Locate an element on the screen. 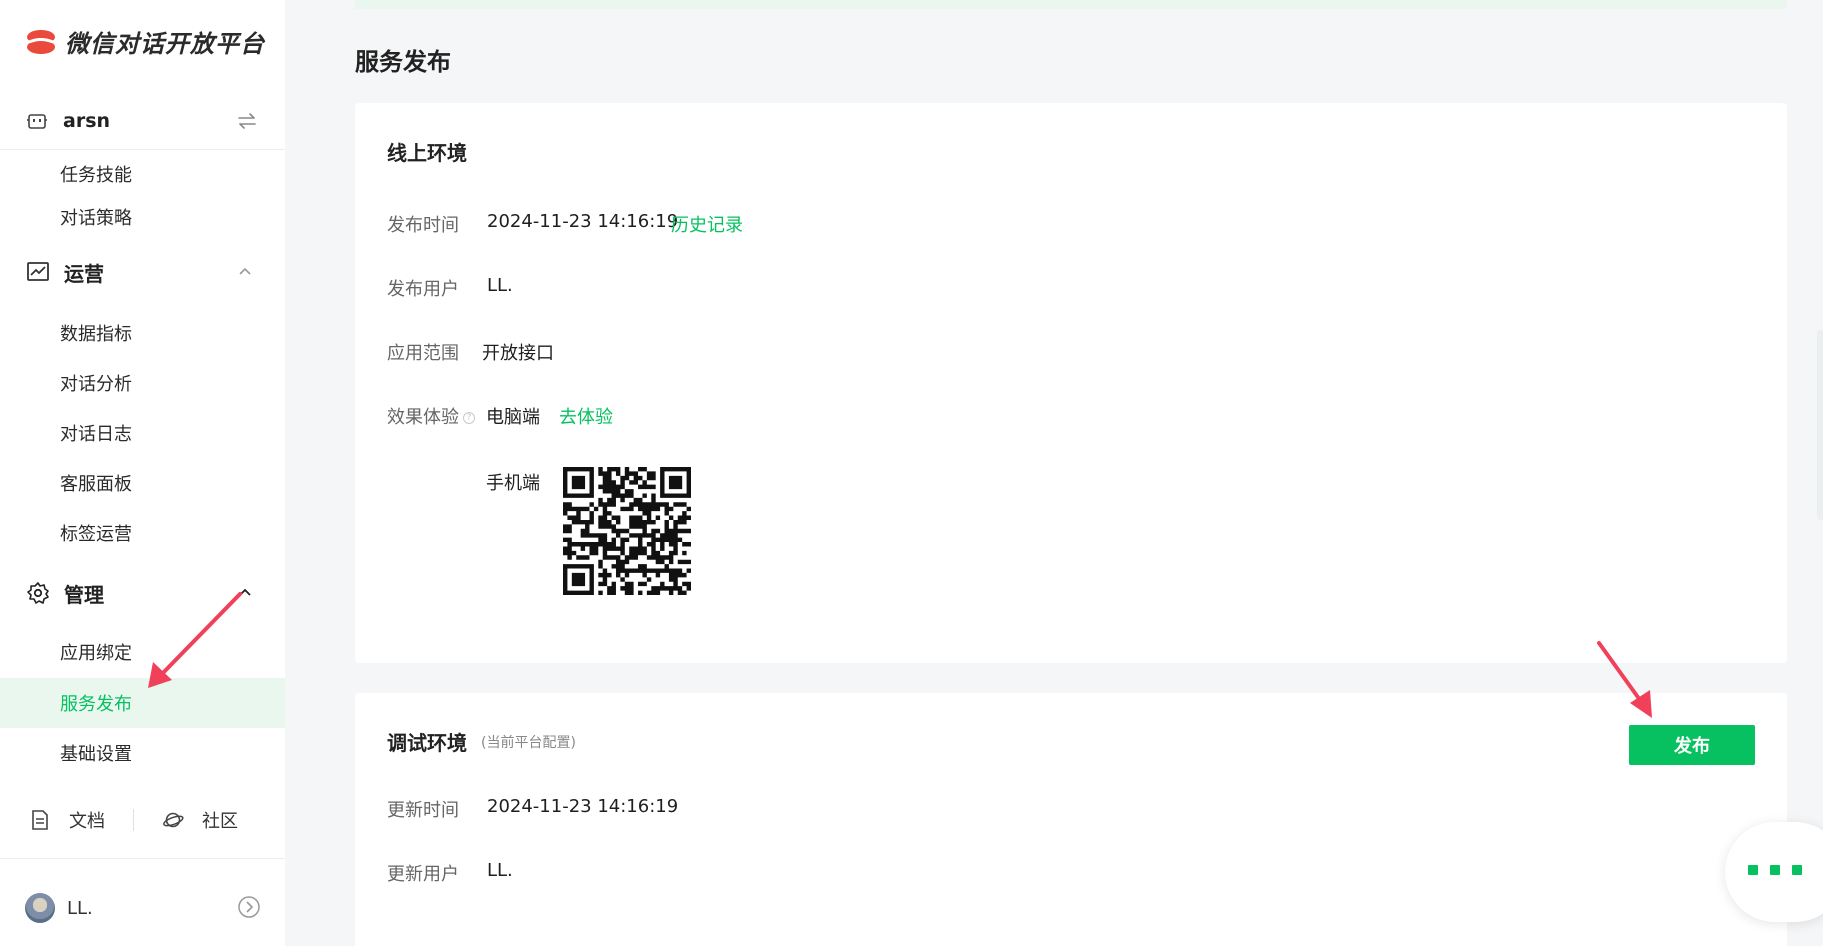  sidebar-group-operations: 运营 is located at coordinates (142, 272).